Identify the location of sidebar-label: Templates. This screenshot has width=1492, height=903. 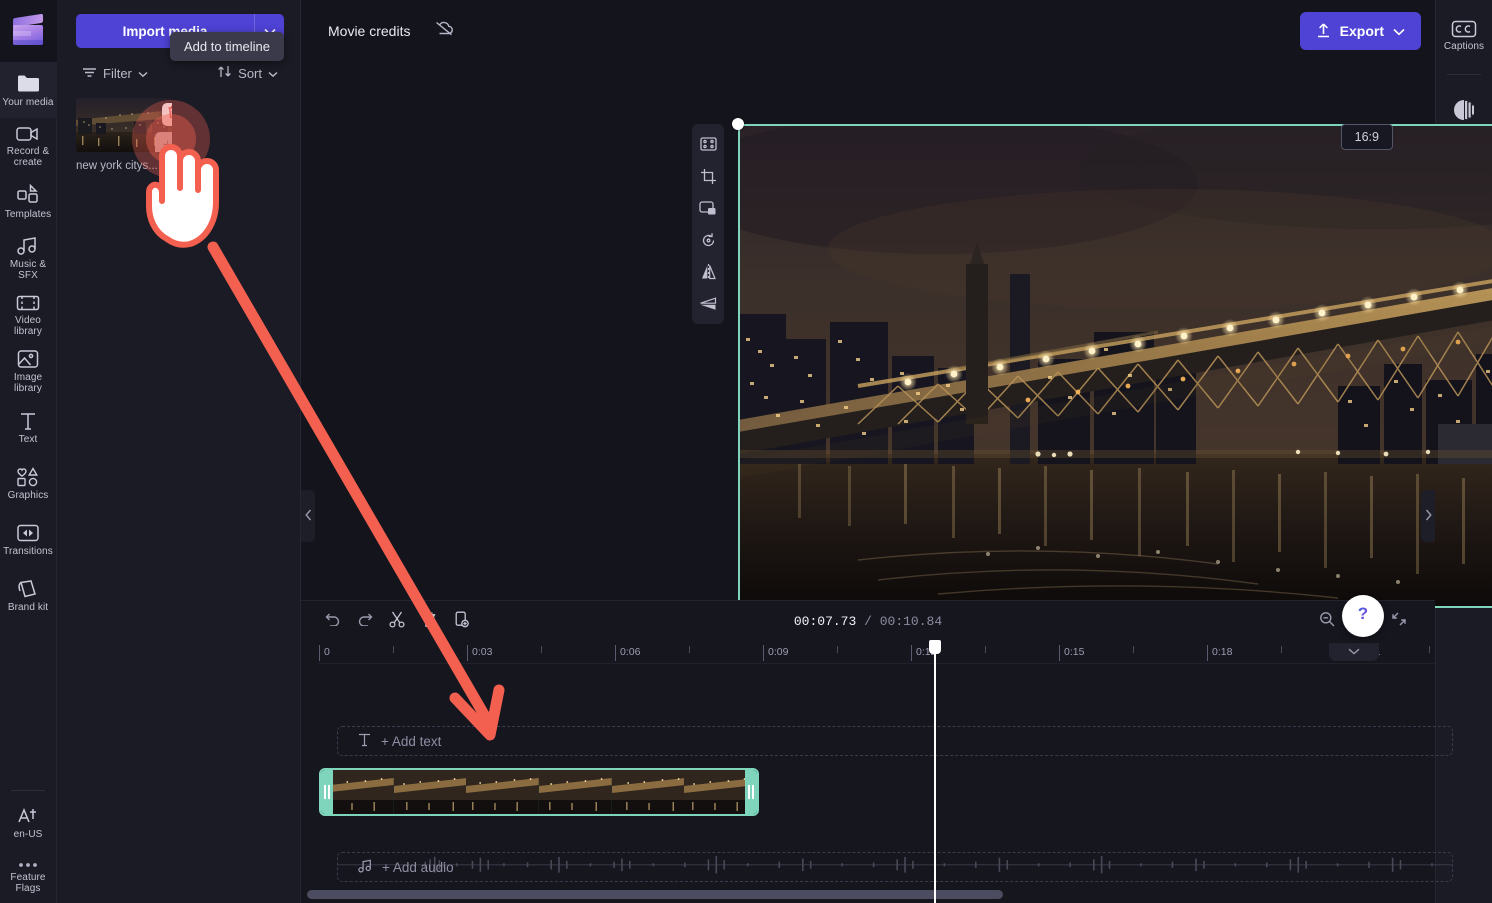
(28, 214).